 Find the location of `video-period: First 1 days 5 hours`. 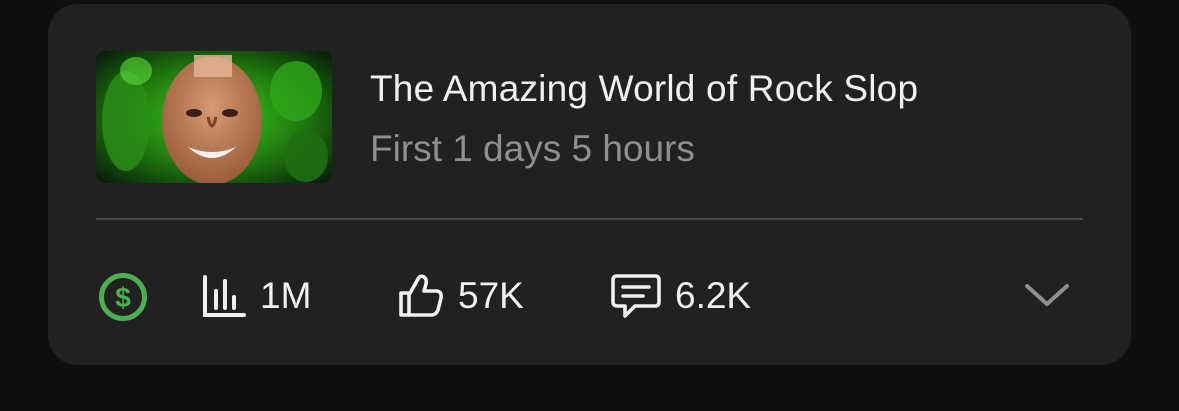

video-period: First 1 days 5 hours is located at coordinates (532, 148).